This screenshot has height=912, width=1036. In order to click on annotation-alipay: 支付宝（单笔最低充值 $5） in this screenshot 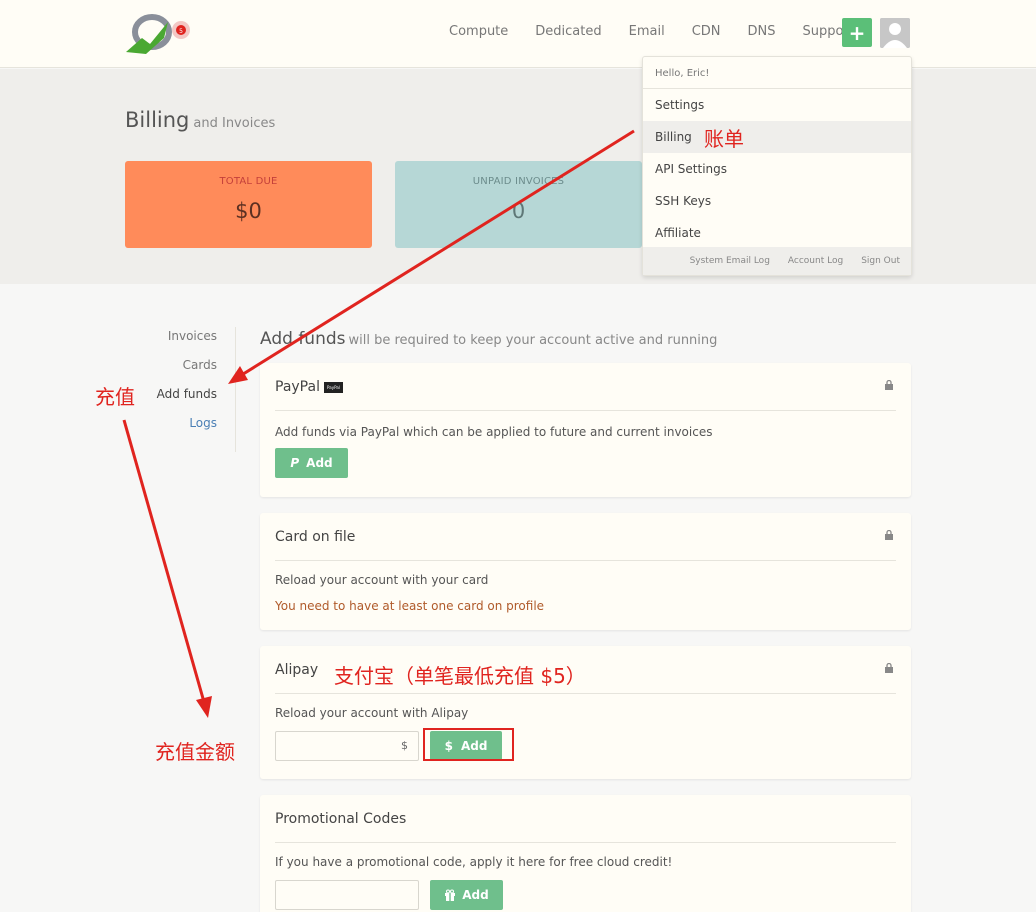, I will do `click(460, 676)`.